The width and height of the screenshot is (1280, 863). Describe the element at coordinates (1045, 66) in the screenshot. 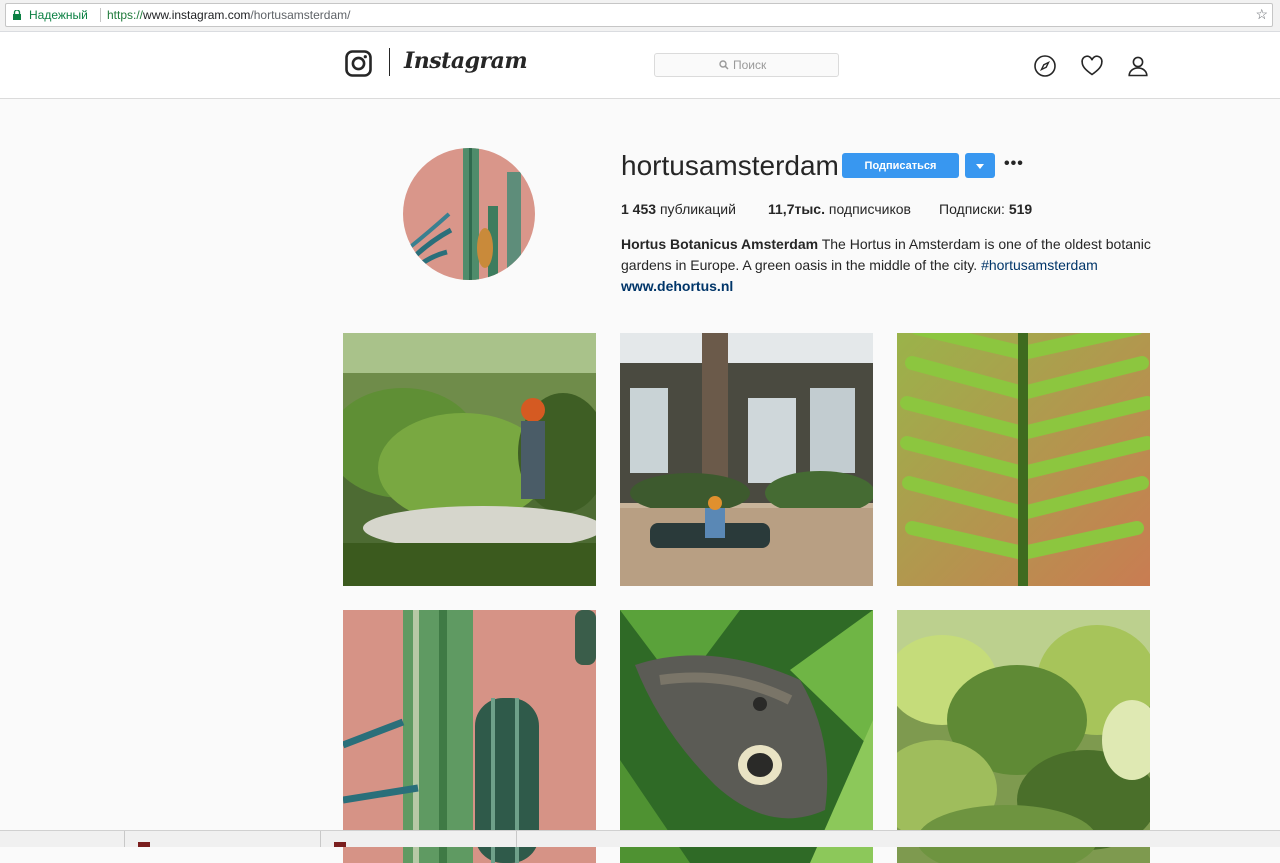

I see `compass-icon` at that location.